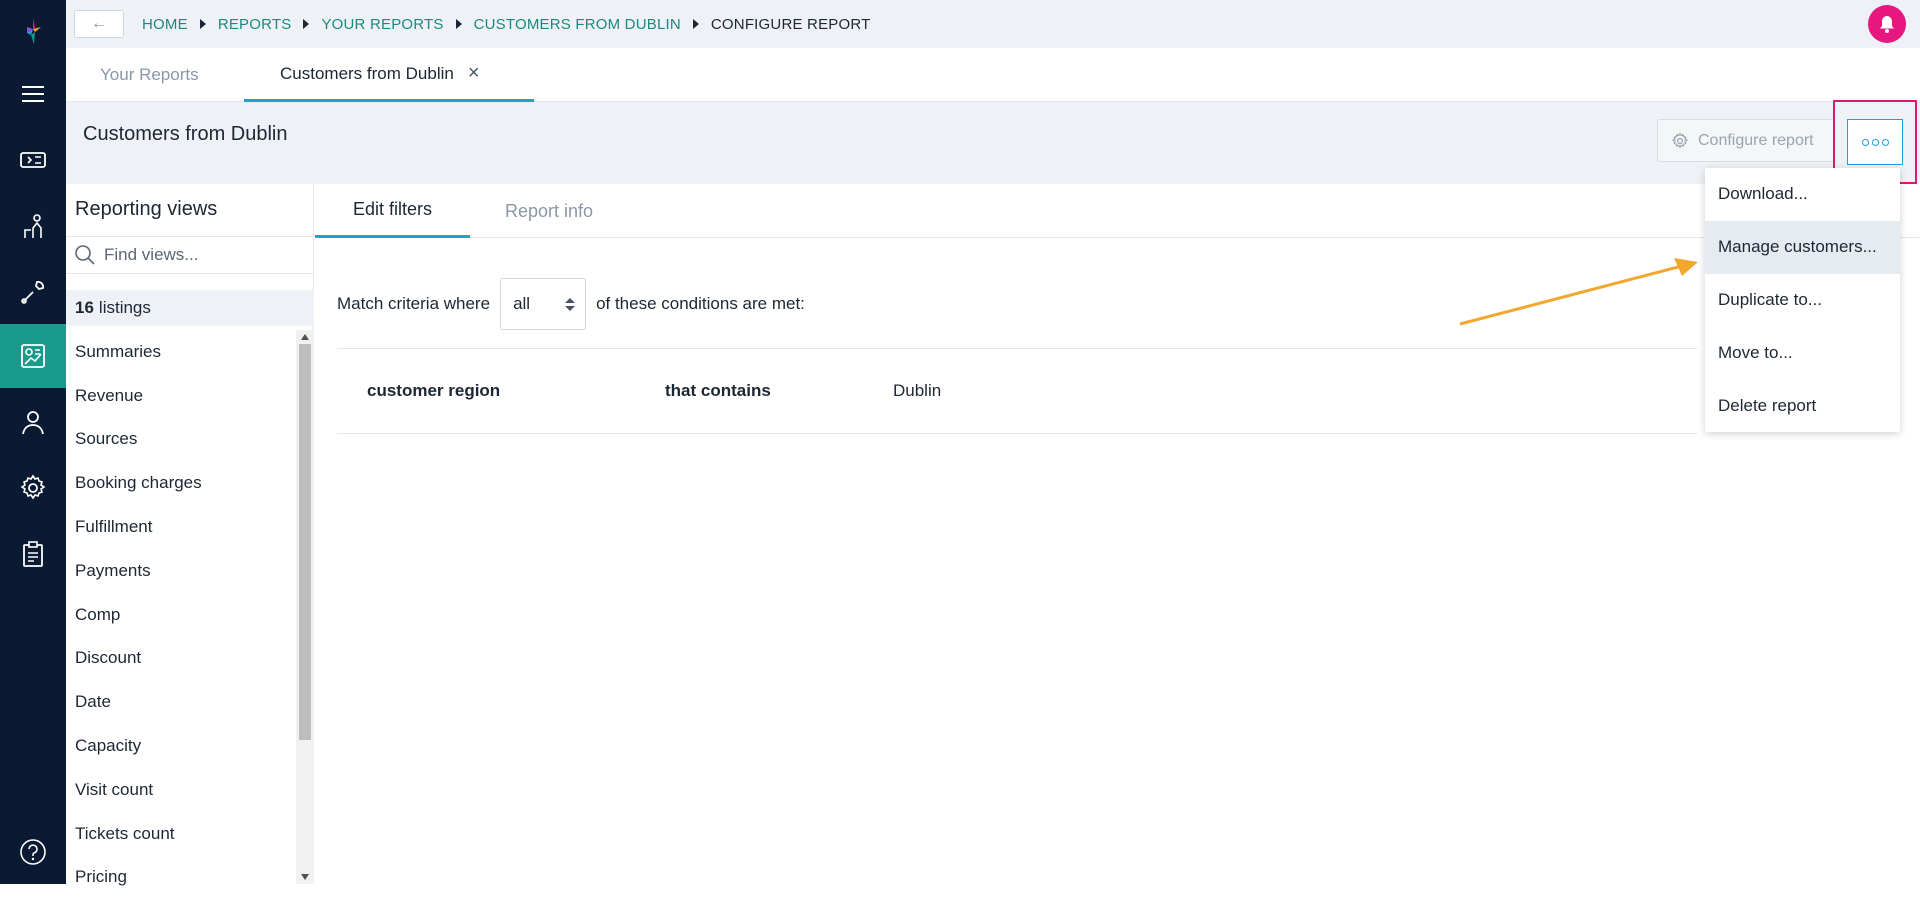 The width and height of the screenshot is (1920, 899). I want to click on menu-item-delete-report: Delete report, so click(1802, 405).